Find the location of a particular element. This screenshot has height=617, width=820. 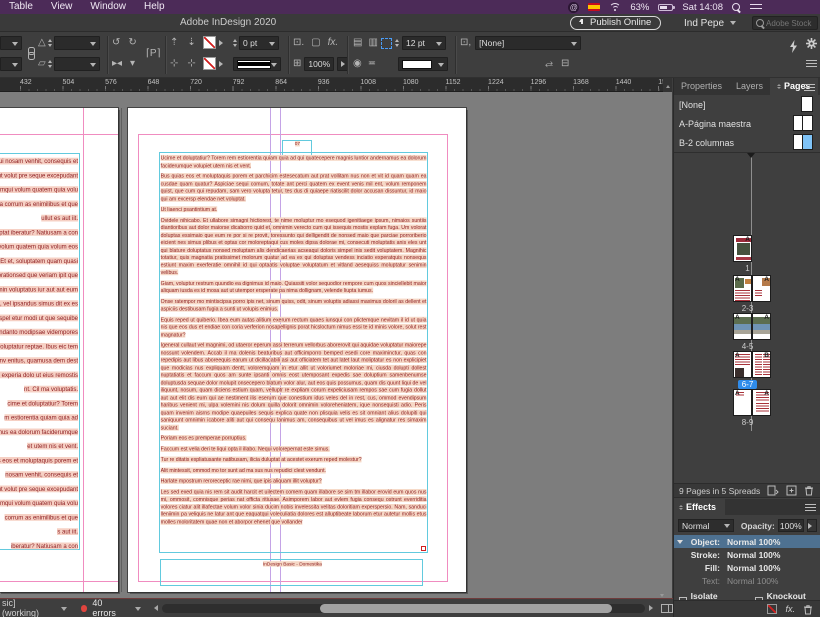

corner-options-icon: ⊡. is located at coordinates (298, 43).